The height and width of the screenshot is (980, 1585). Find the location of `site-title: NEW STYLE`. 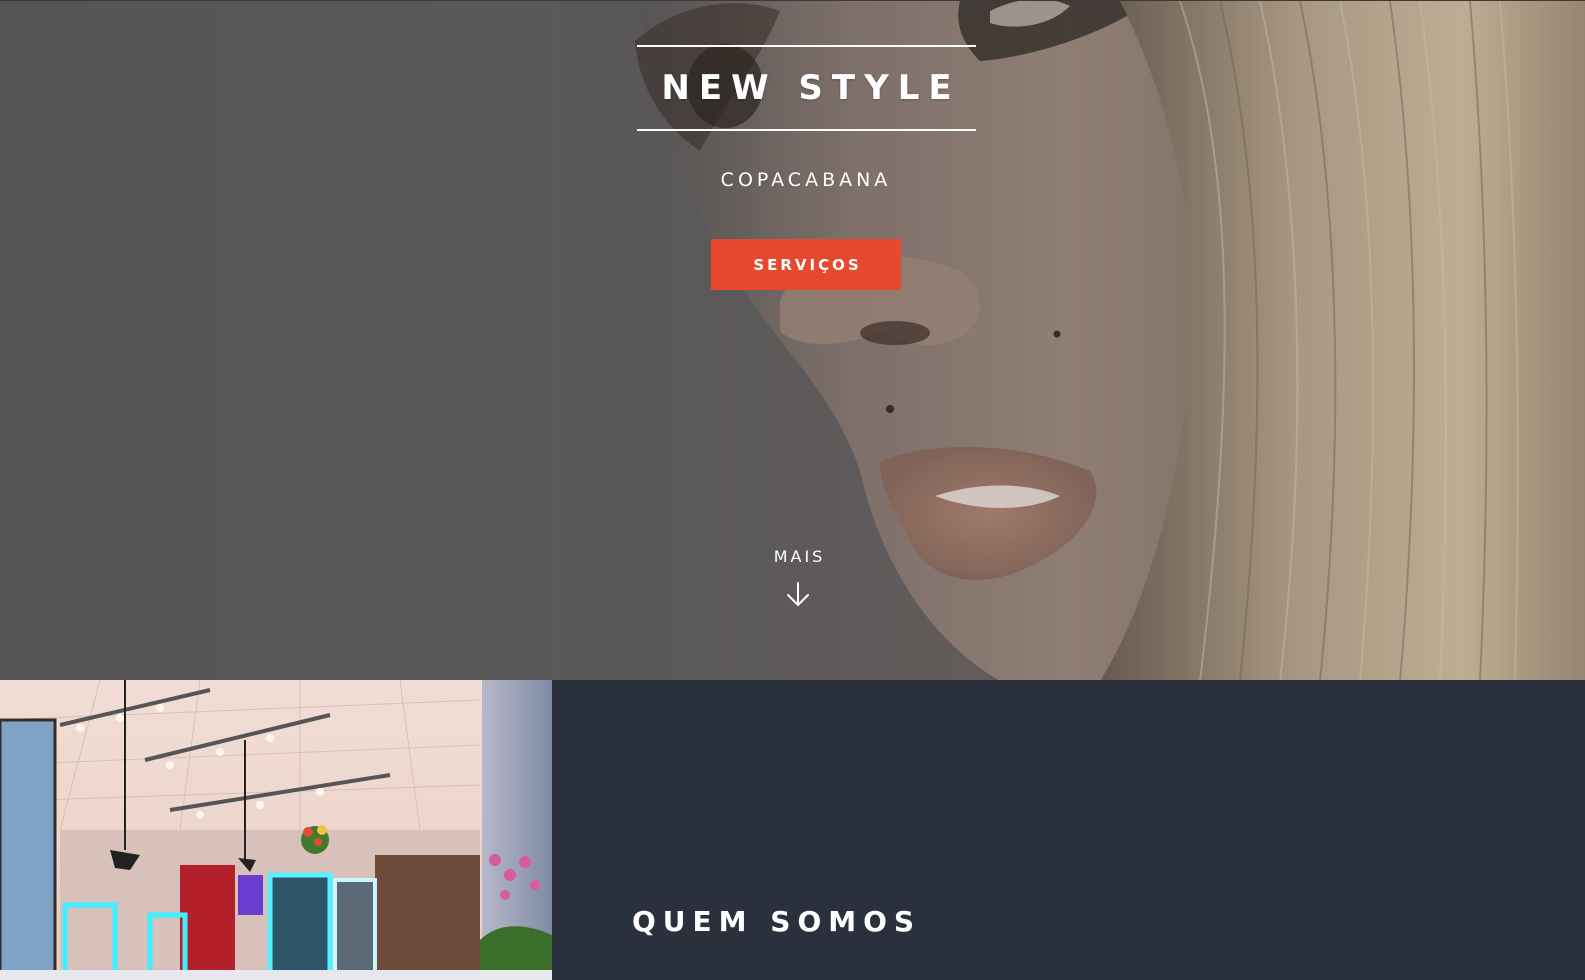

site-title: NEW STYLE is located at coordinates (811, 88).